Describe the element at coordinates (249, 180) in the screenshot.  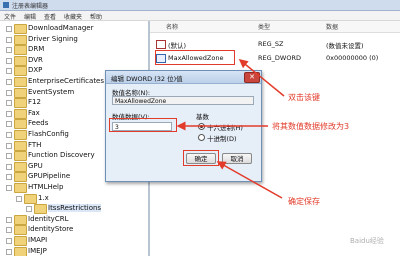
I see `arrow-confirm-save` at that location.